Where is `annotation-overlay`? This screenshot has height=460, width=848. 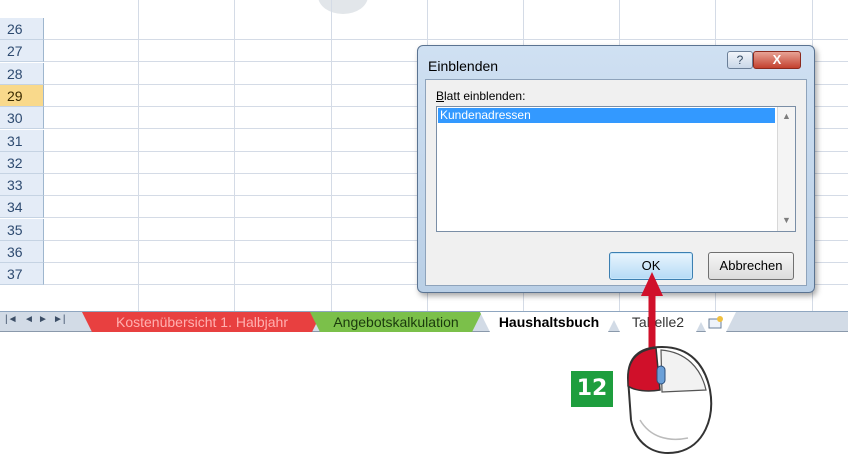 annotation-overlay is located at coordinates (669, 363).